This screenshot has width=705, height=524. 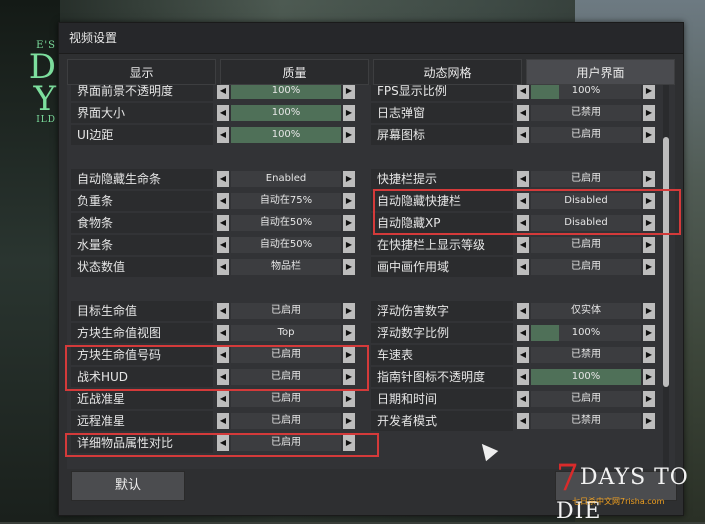 I want to click on setting-label: UI边距, so click(x=142, y=135).